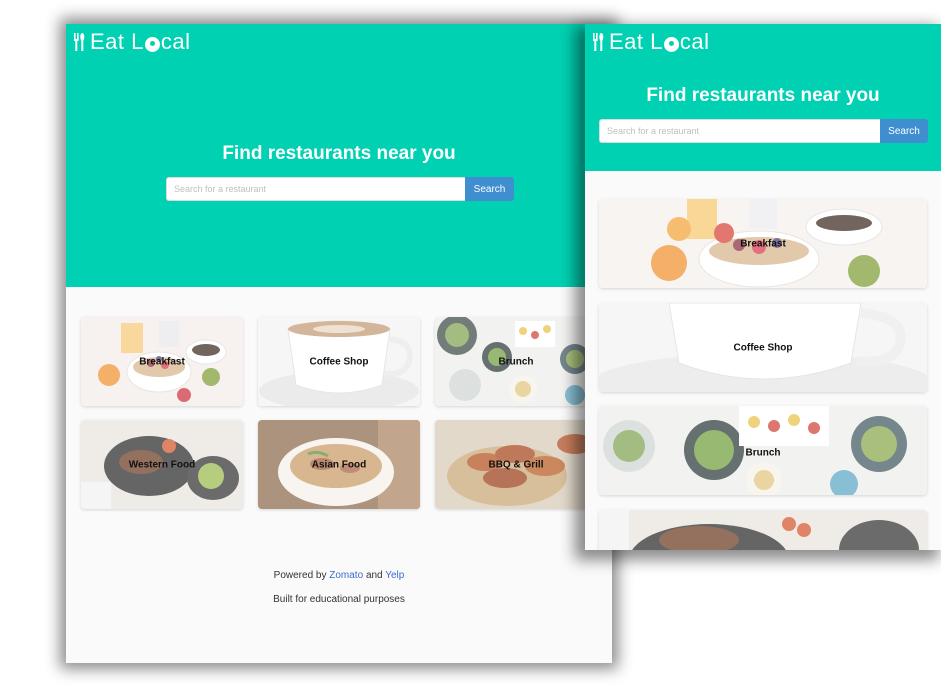 The height and width of the screenshot is (693, 941). What do you see at coordinates (904, 131) in the screenshot?
I see `search-button-mobile: Search` at bounding box center [904, 131].